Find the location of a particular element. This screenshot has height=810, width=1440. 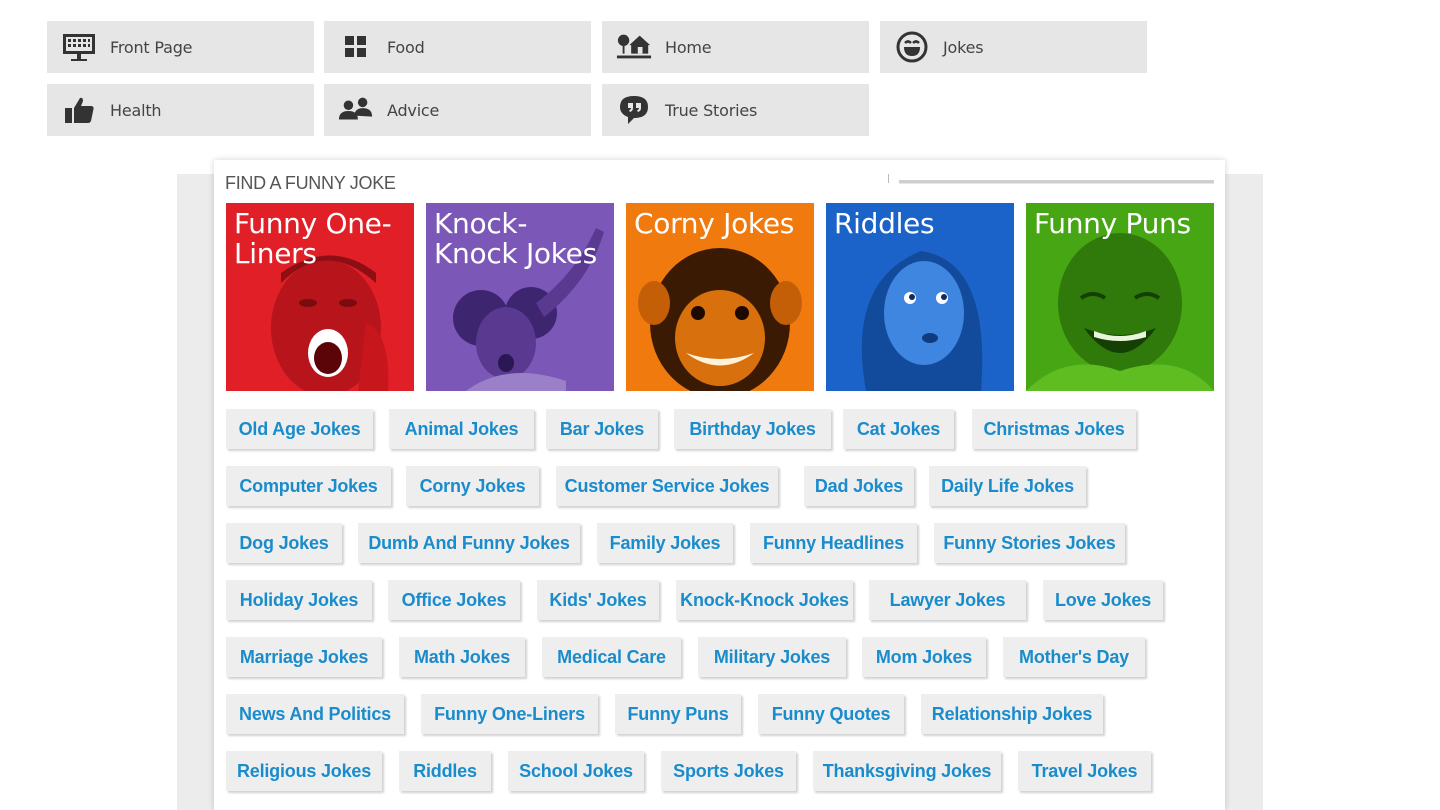

category-tile-funny-puns: Funny Puns is located at coordinates (1120, 297).